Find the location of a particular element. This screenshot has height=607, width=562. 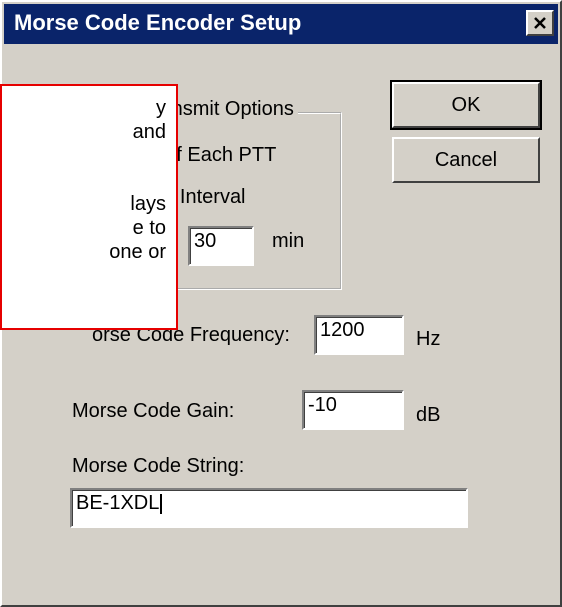

timer-interval-input: 30 is located at coordinates (221, 246).